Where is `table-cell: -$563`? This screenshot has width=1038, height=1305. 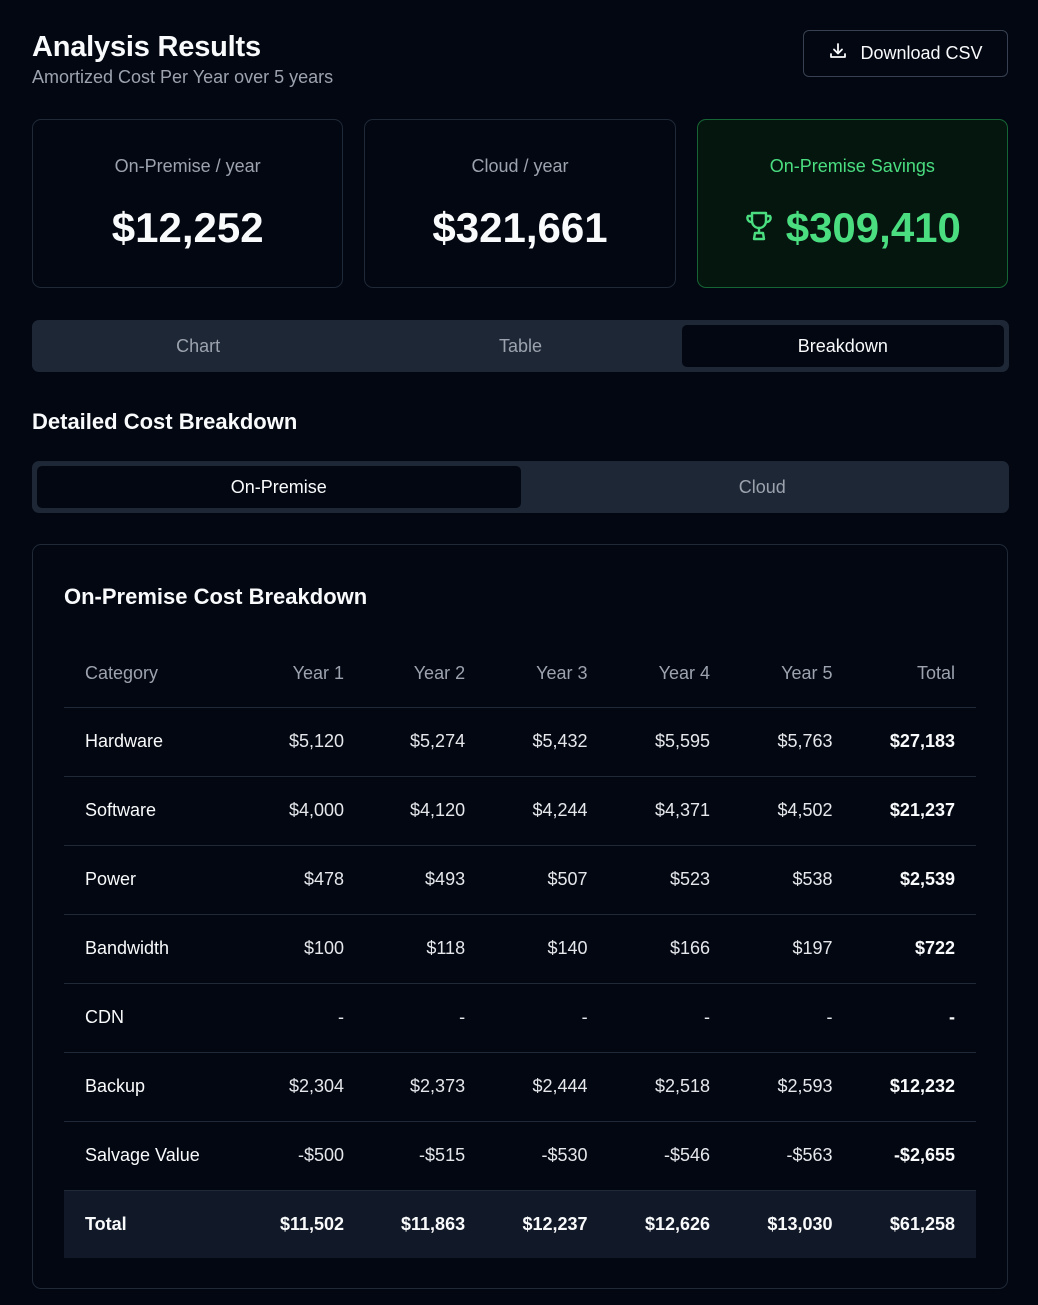 table-cell: -$563 is located at coordinates (792, 1155).